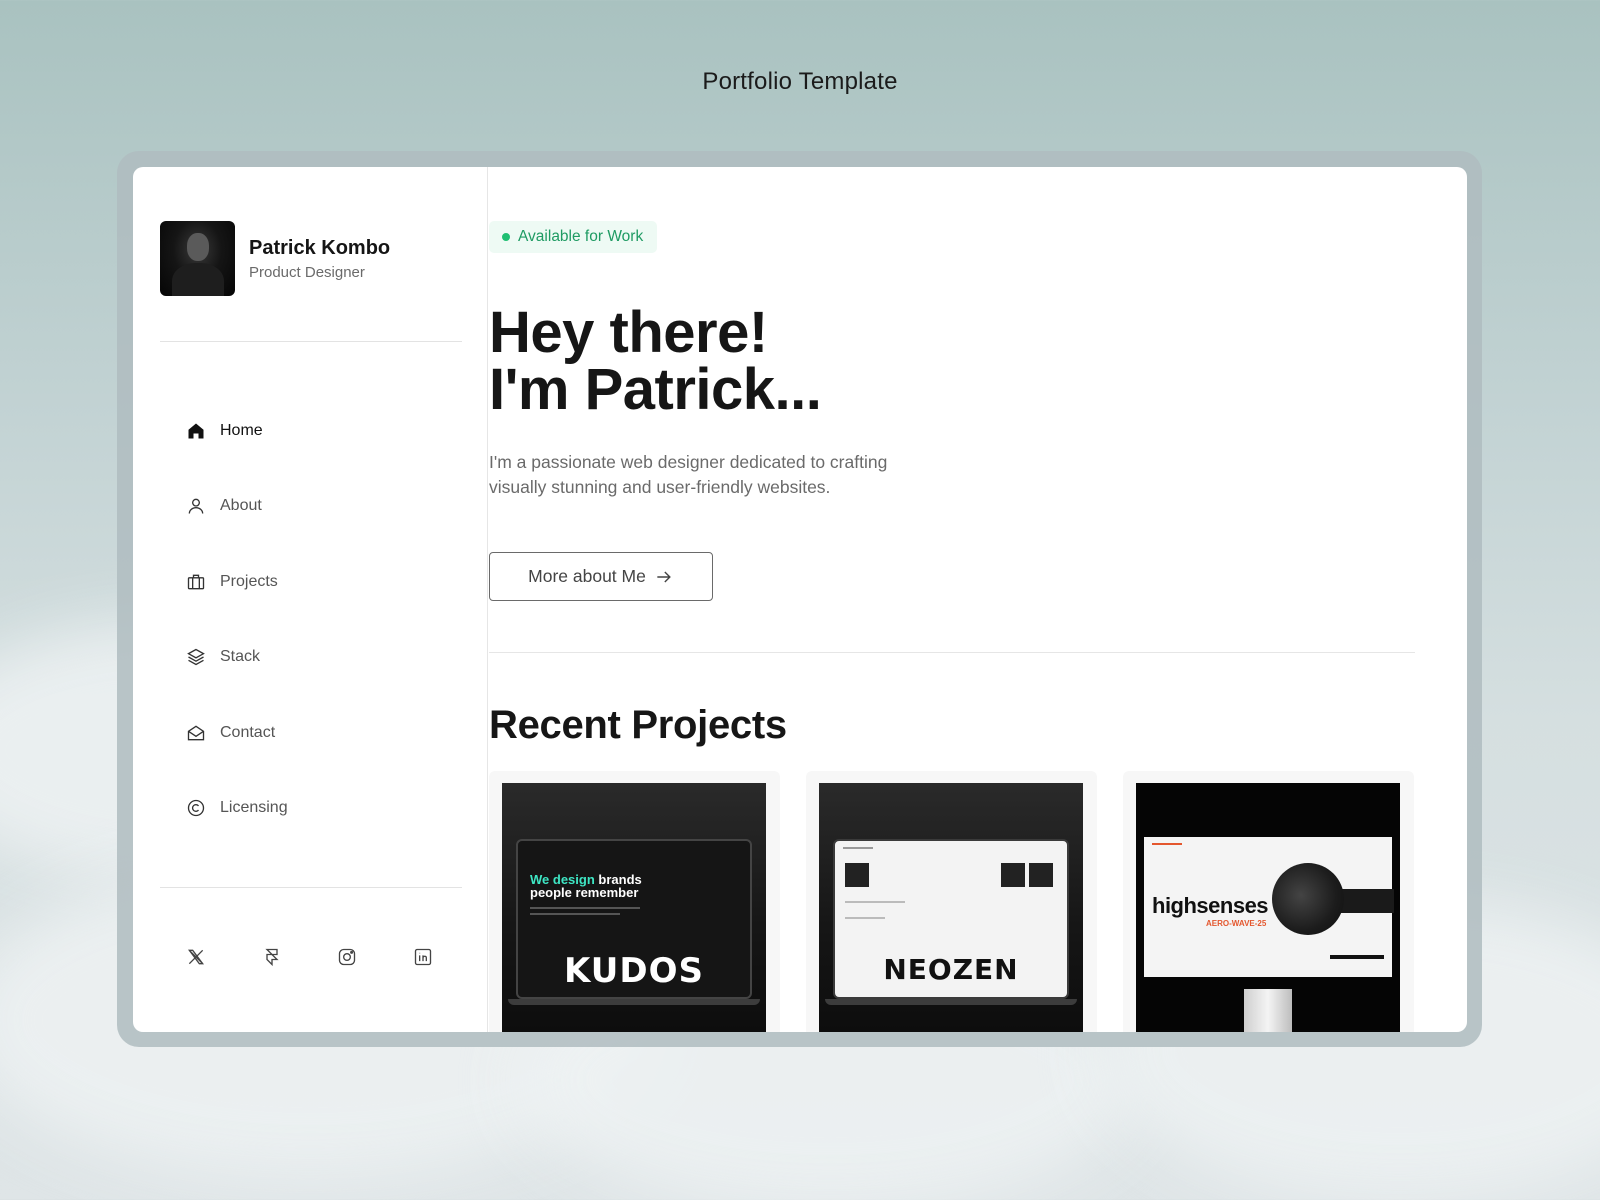  I want to click on sidebar-item-label: Stack, so click(240, 657).